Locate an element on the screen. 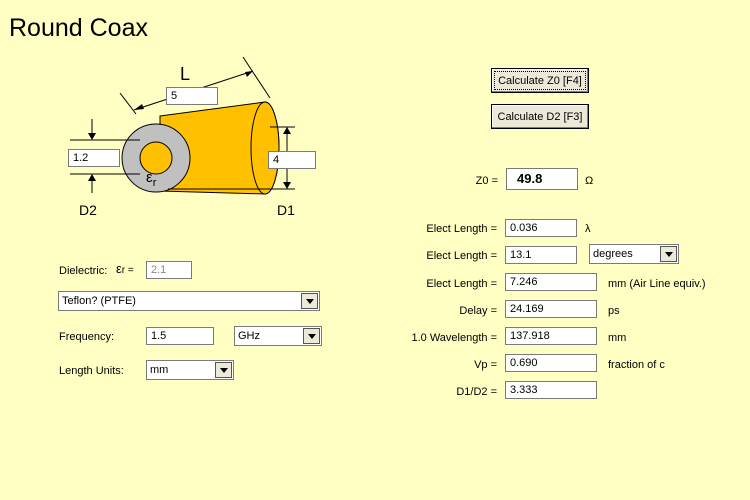 The image size is (750, 500). calculate-z0-button: Calculate Z0 [F4] is located at coordinates (540, 80).